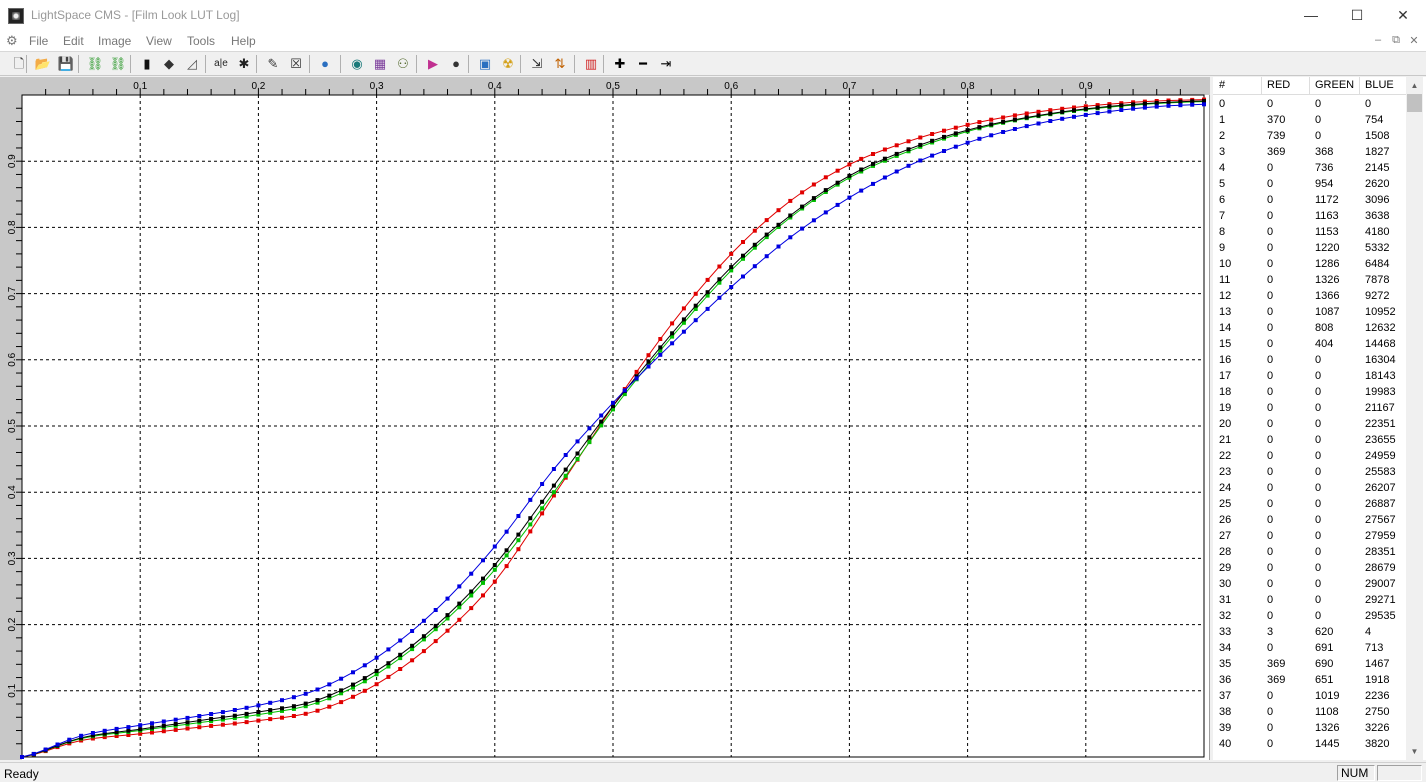  Describe the element at coordinates (433, 64) in the screenshot. I see `play-color-icon: ▶` at that location.